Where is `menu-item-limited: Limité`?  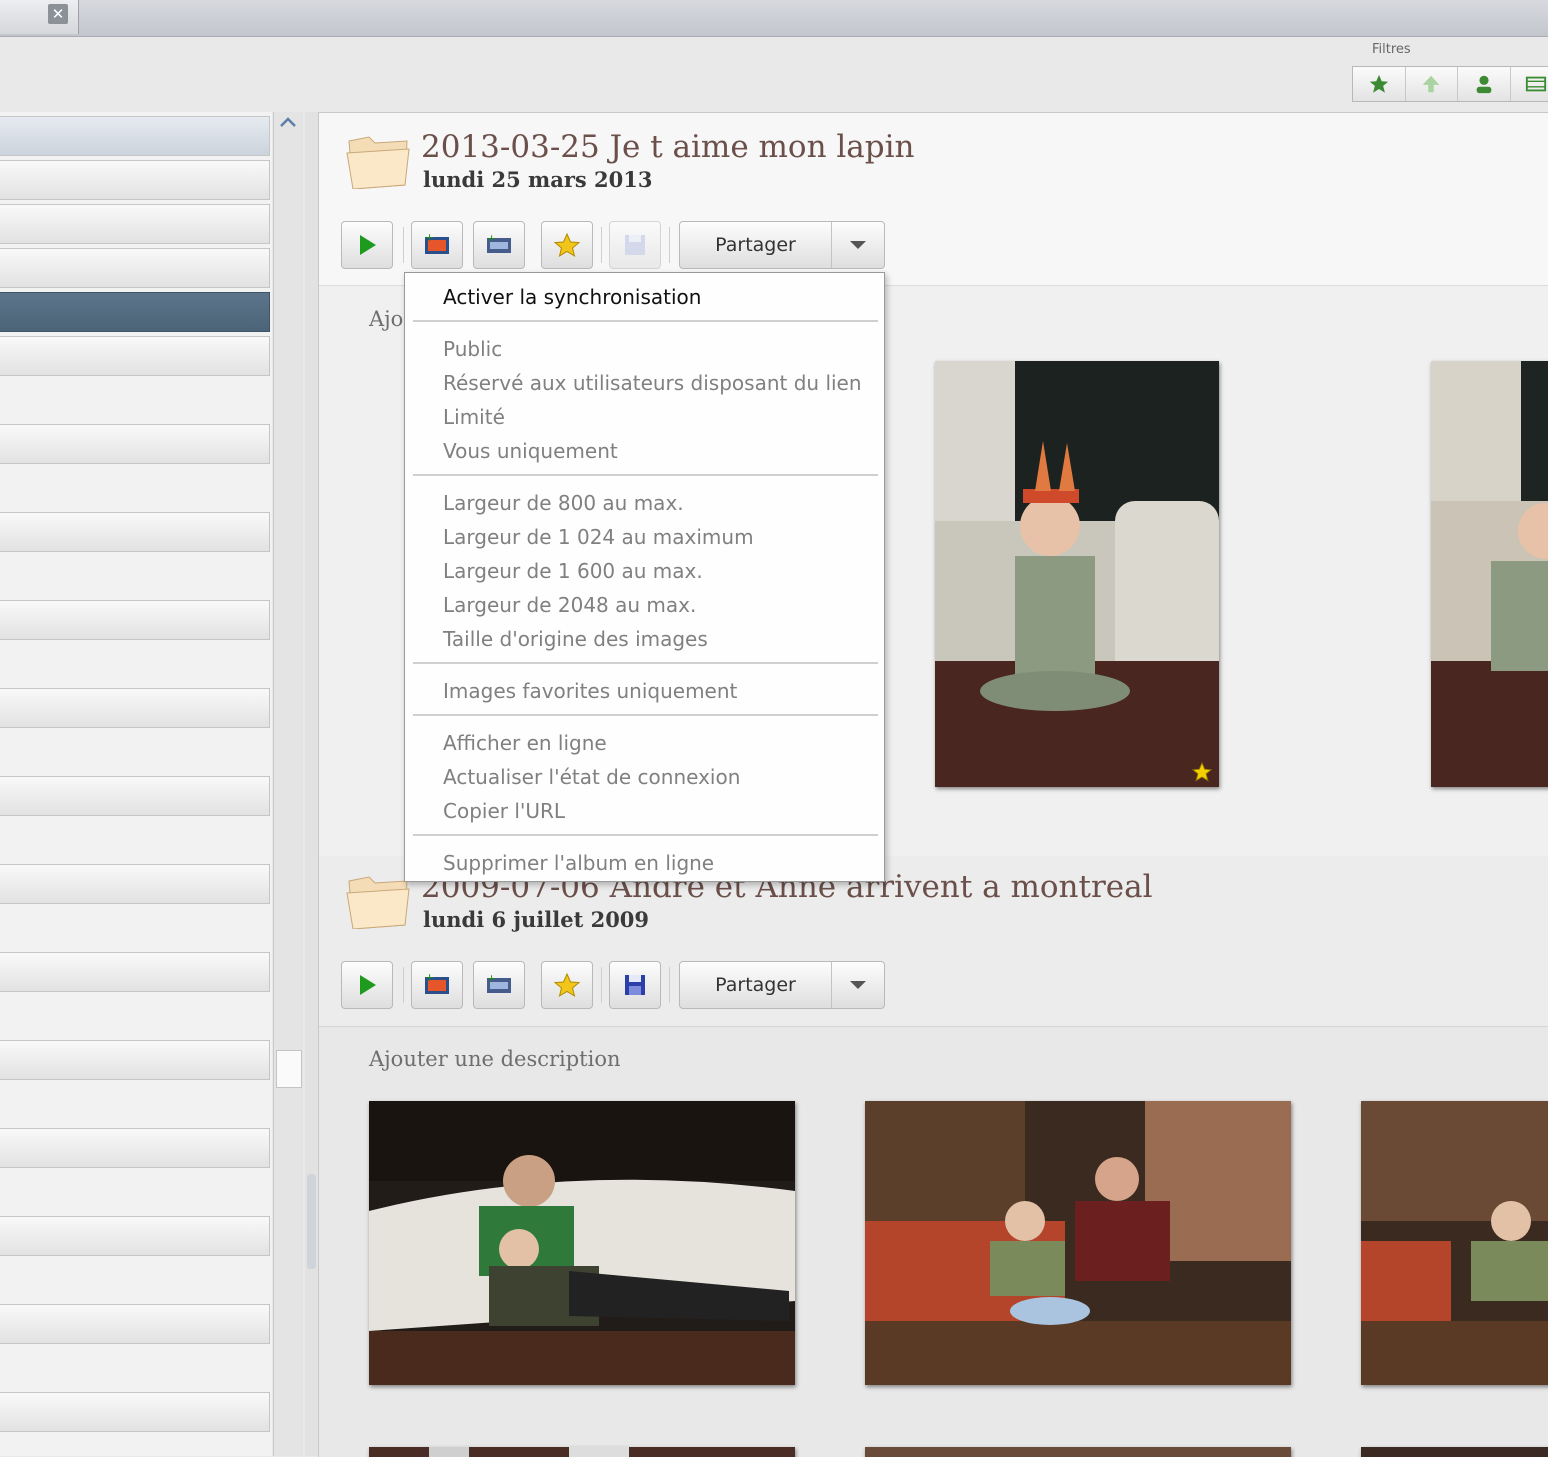 menu-item-limited: Limité is located at coordinates (474, 417).